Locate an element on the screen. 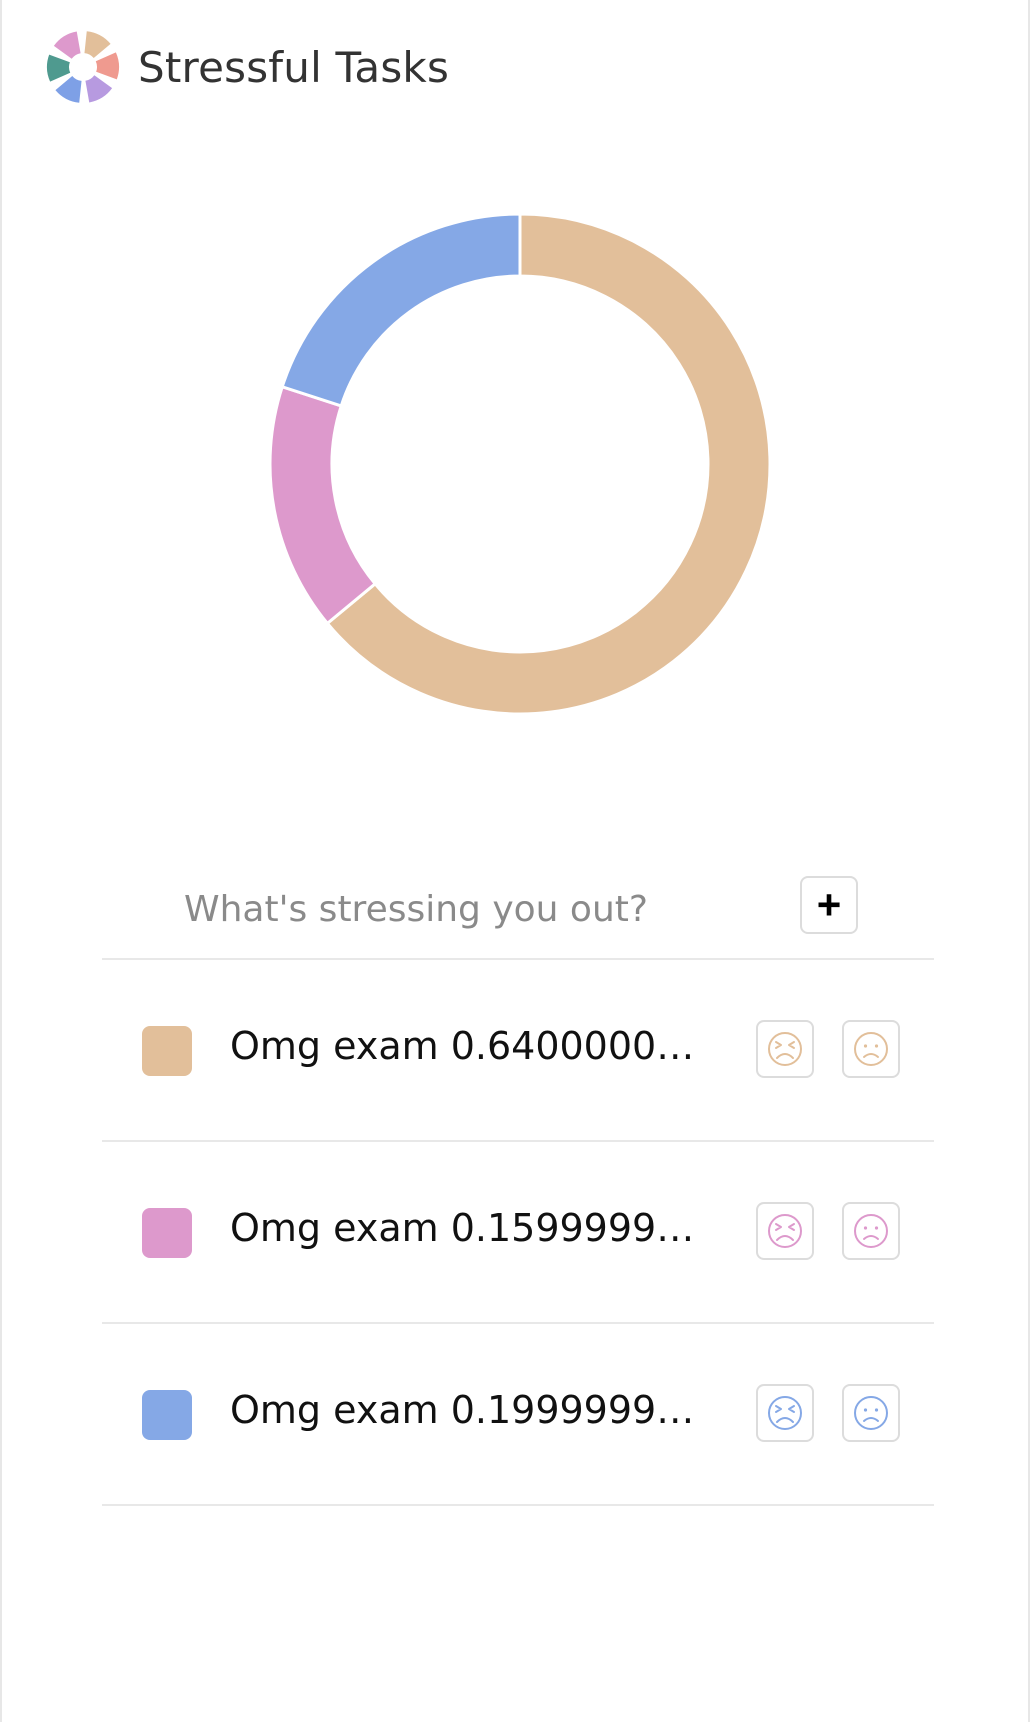 The height and width of the screenshot is (1724, 1032). new-task-row: + is located at coordinates (518, 911).